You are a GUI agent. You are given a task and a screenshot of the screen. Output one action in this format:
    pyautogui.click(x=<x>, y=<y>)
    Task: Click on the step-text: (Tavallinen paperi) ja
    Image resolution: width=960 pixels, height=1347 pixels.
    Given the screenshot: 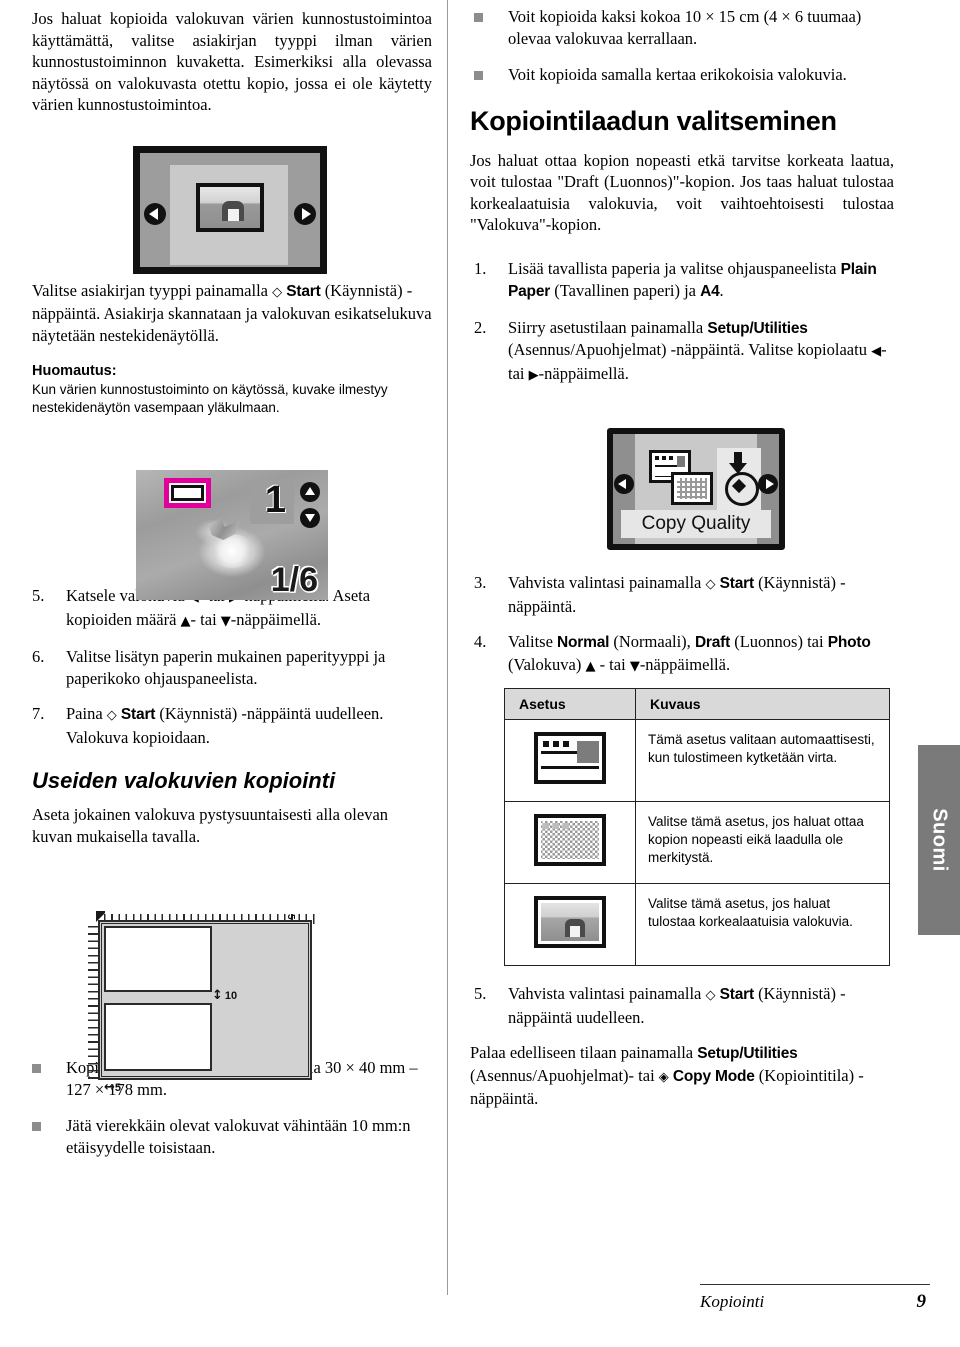 What is the action you would take?
    pyautogui.click(x=625, y=290)
    